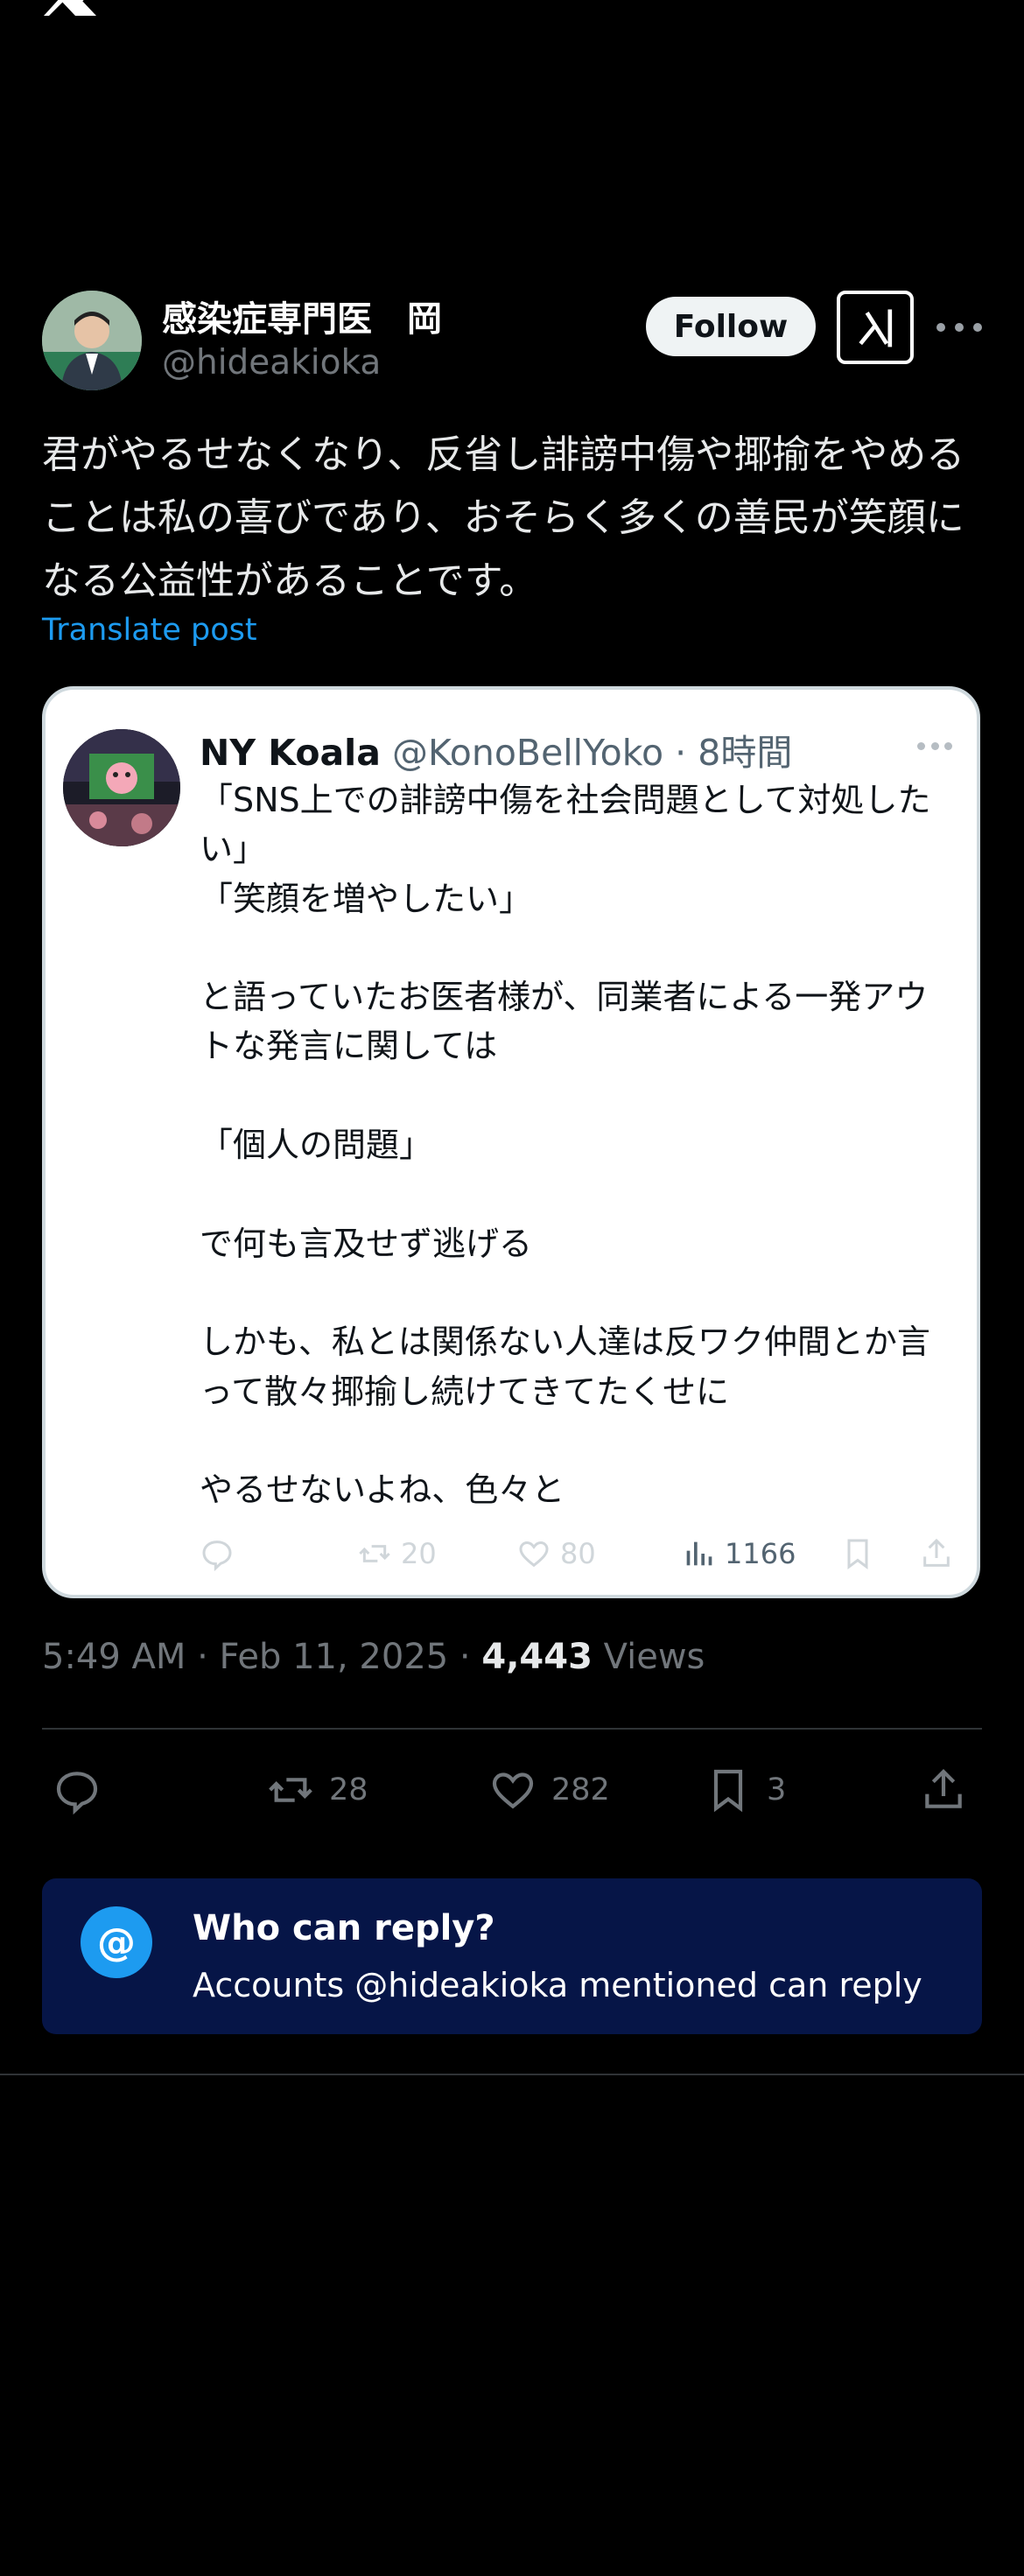 This screenshot has height=2576, width=1024. I want to click on tweet-meta: 5:49 AM · Feb 11, 2025 · 4,443 Views, so click(373, 1657).